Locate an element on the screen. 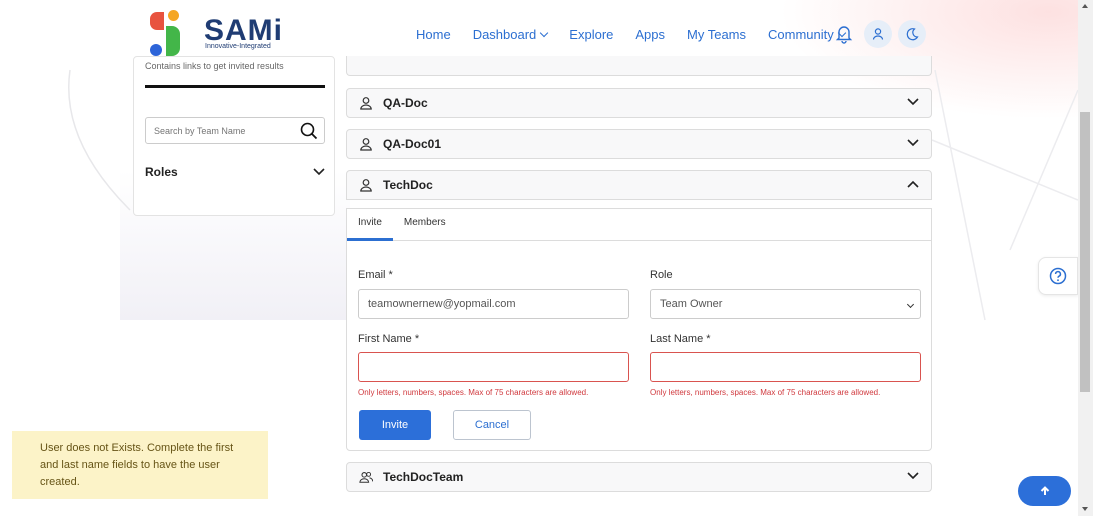 This screenshot has height=516, width=1093. page-scrollbar is located at coordinates (1085, 258).